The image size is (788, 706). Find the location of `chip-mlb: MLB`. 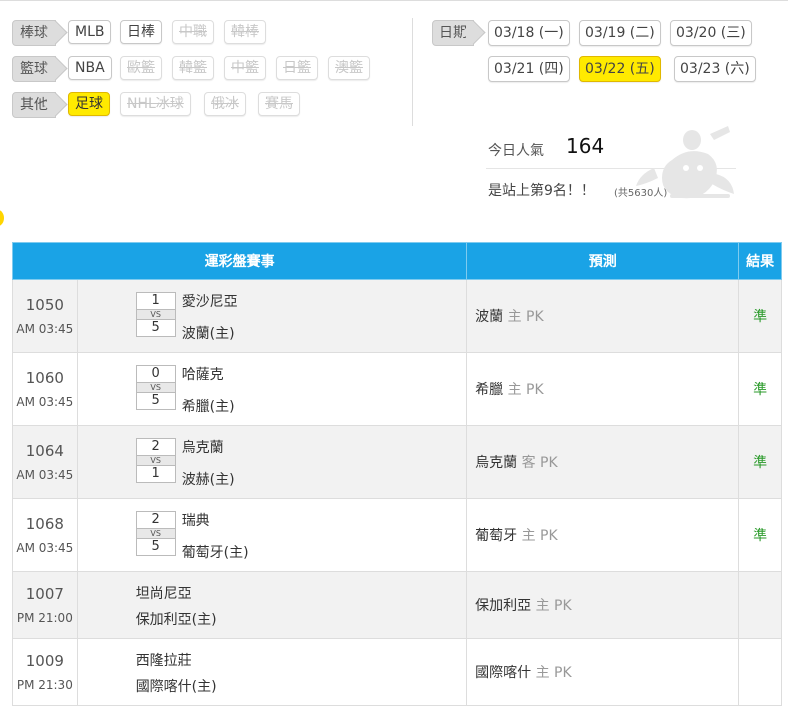

chip-mlb: MLB is located at coordinates (90, 32).